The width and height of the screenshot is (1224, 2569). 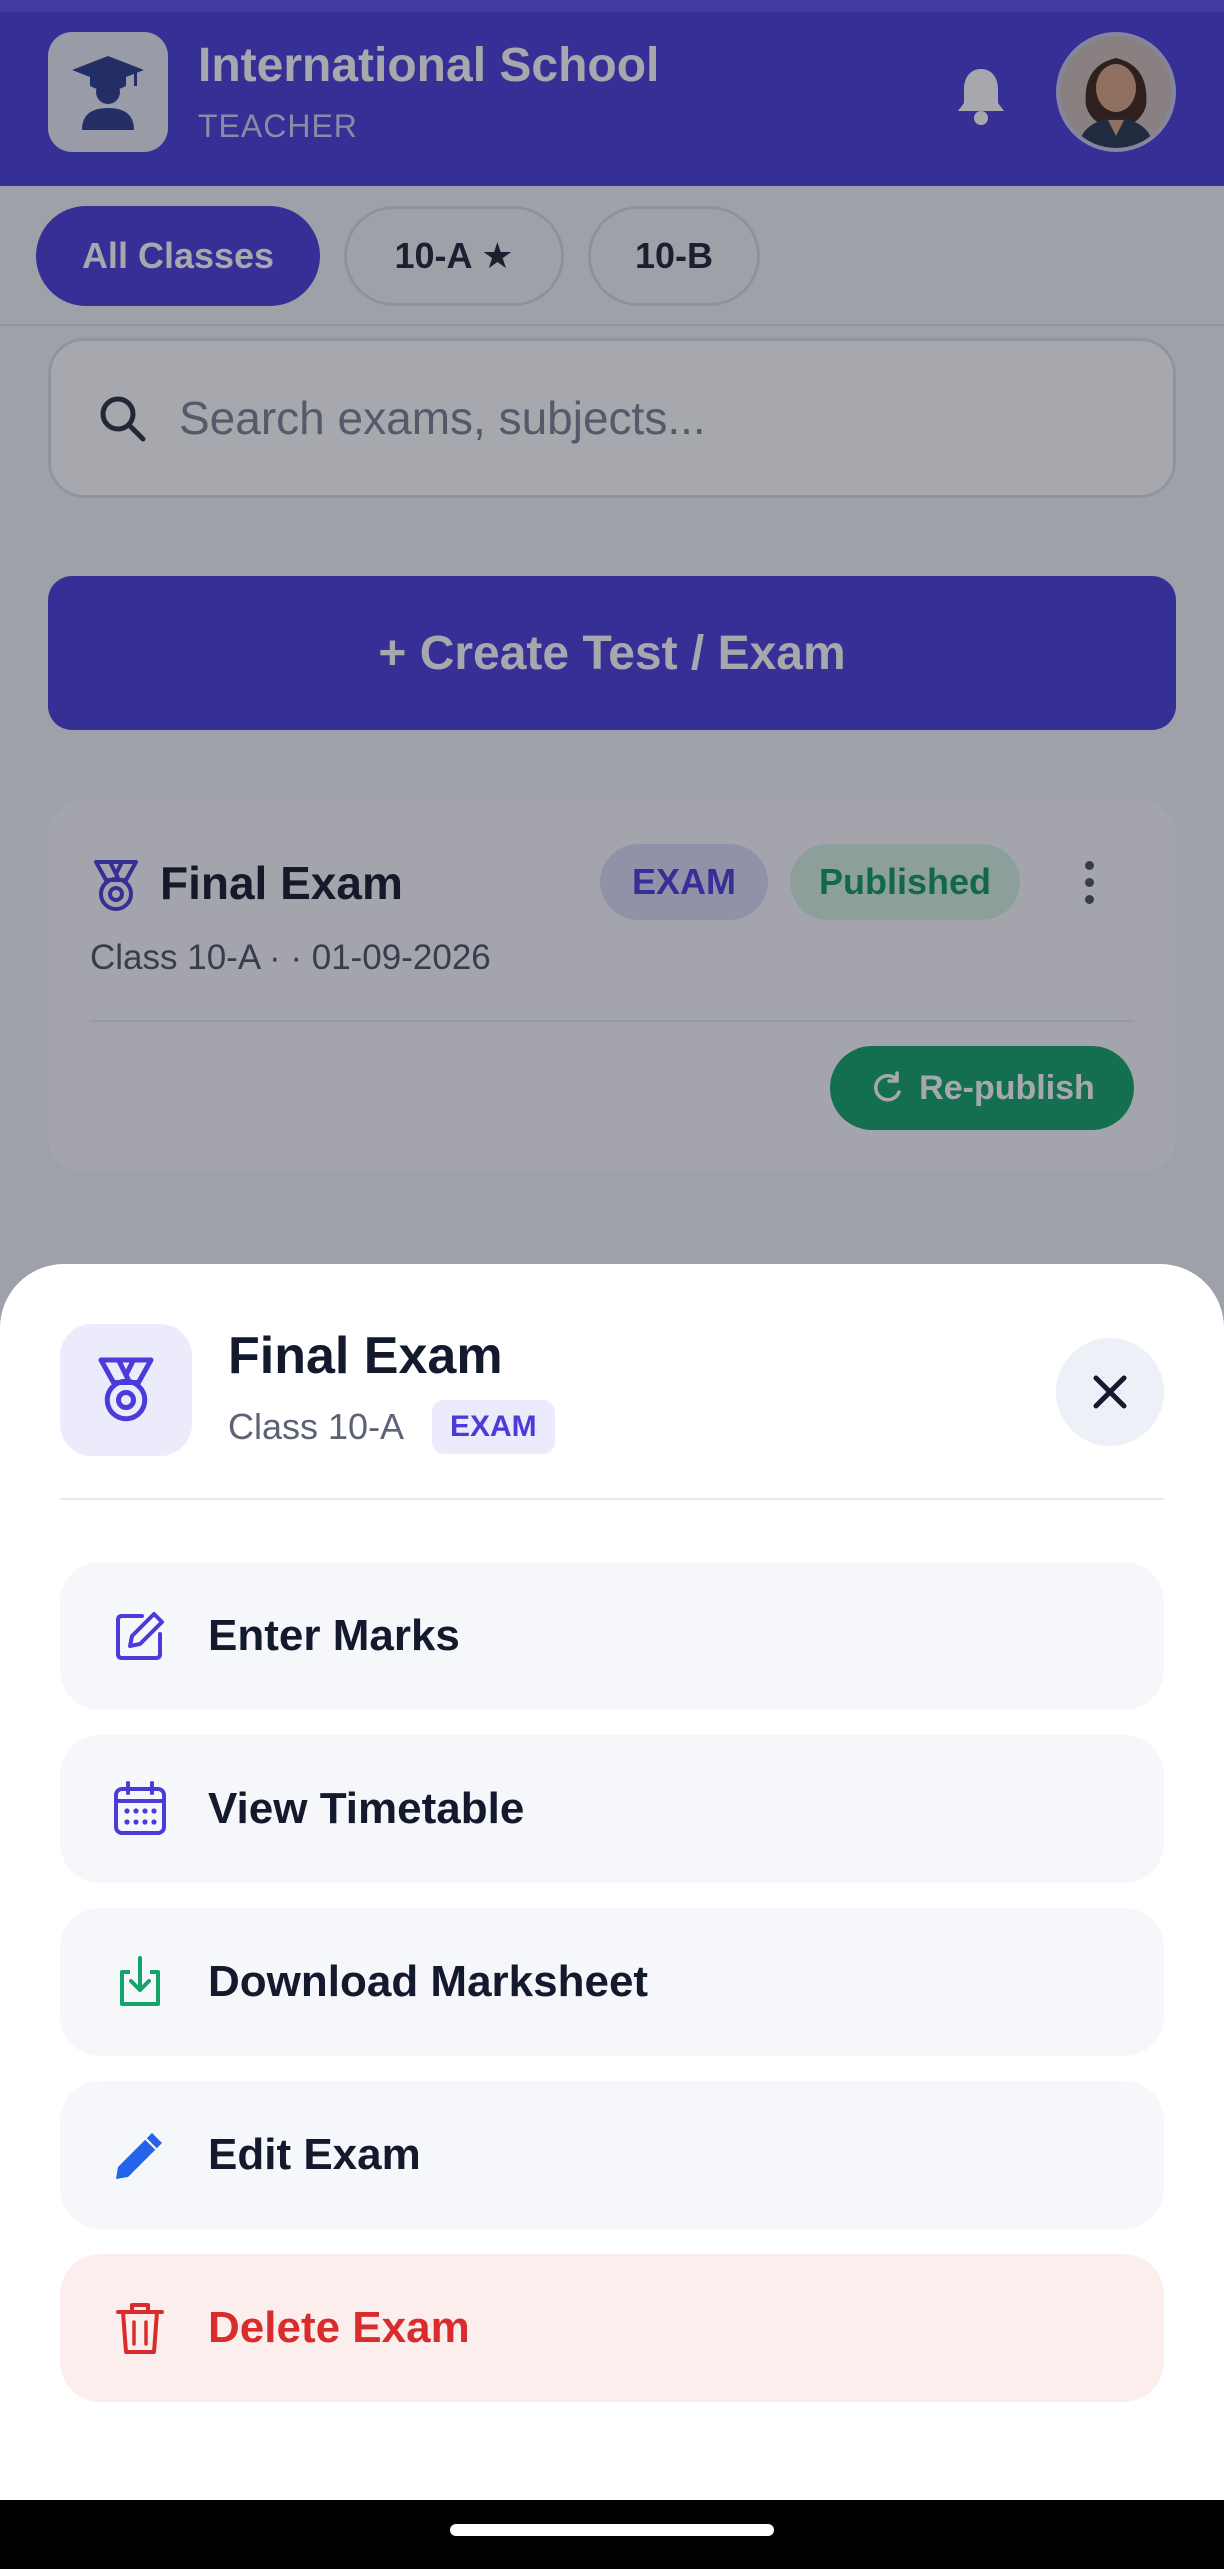 I want to click on close-icon, so click(x=1110, y=1392).